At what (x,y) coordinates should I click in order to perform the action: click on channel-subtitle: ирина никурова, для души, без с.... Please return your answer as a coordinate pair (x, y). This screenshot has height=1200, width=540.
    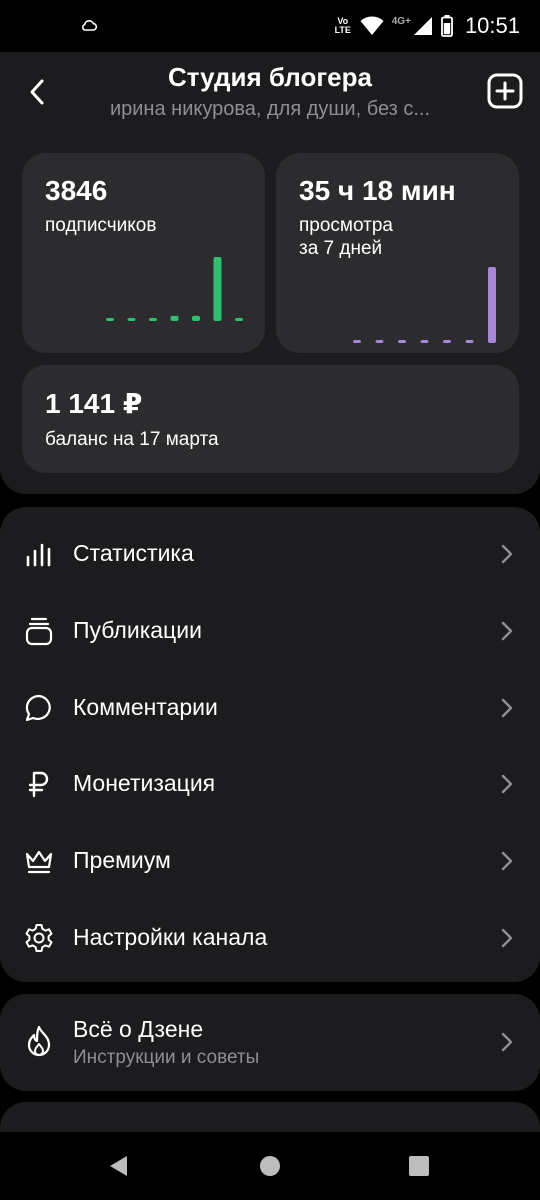
    Looking at the image, I should click on (270, 109).